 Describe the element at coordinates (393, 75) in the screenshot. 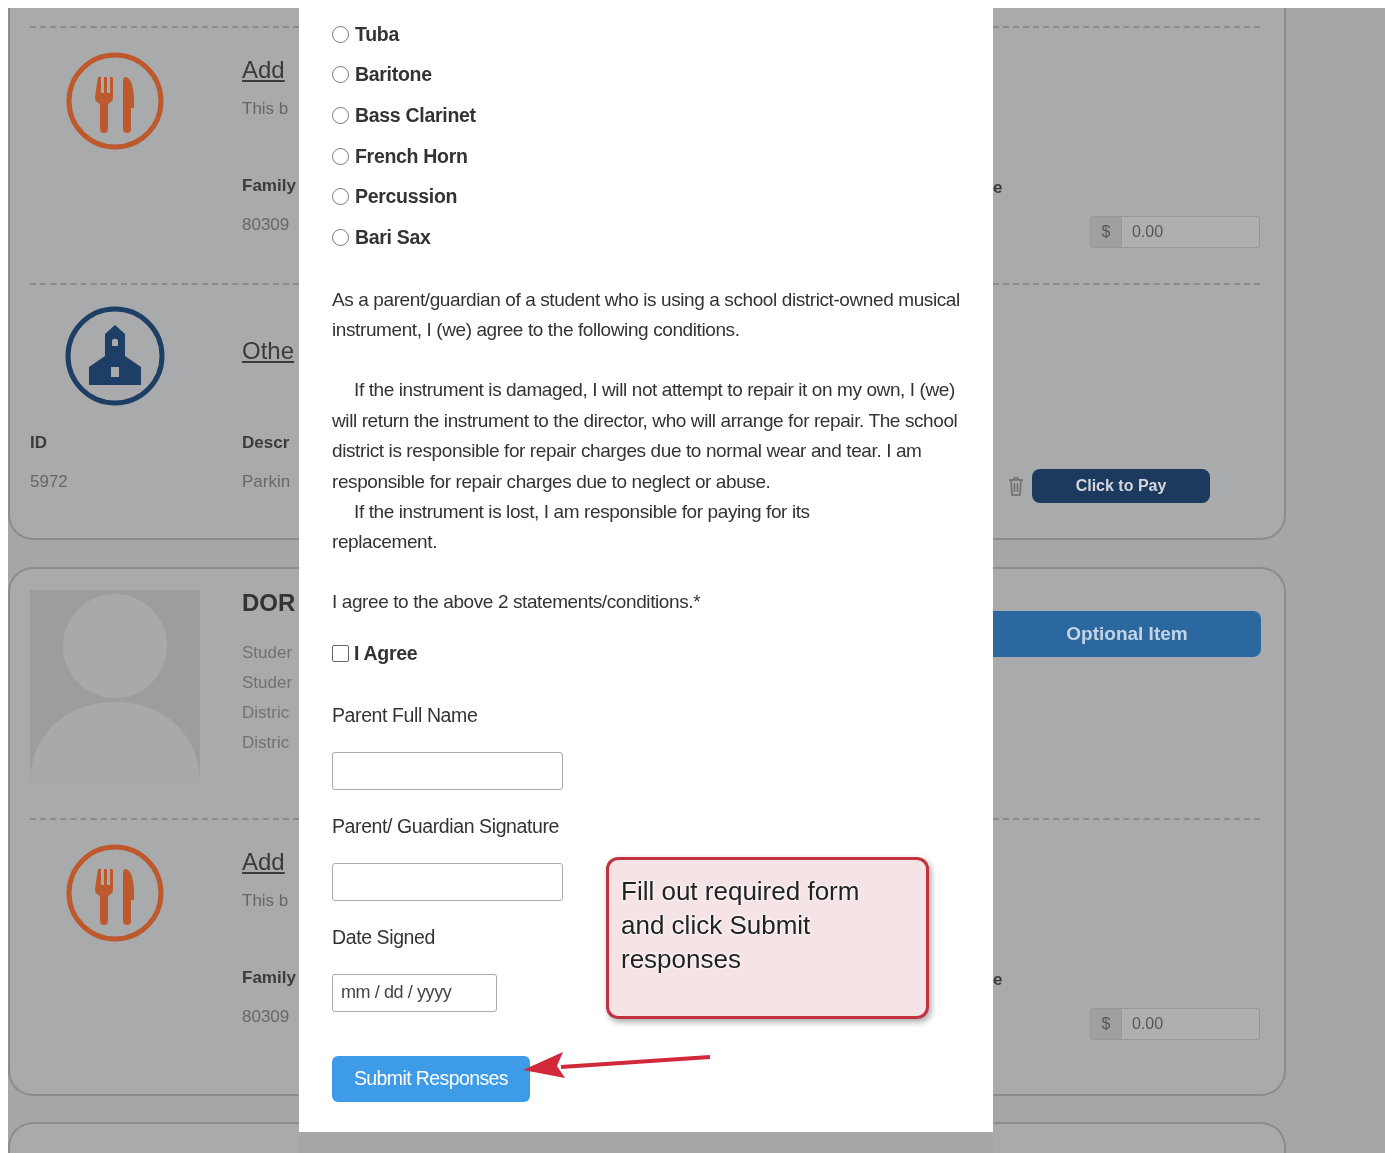

I see `option-label: Baritone` at that location.